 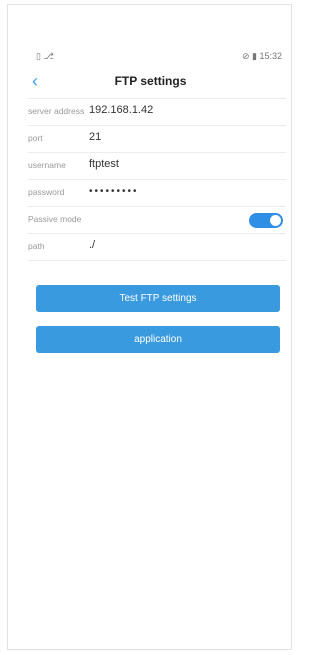 I want to click on status-bar: ▯ ⎇ ⊘ ▮ 15:32, so click(x=150, y=56).